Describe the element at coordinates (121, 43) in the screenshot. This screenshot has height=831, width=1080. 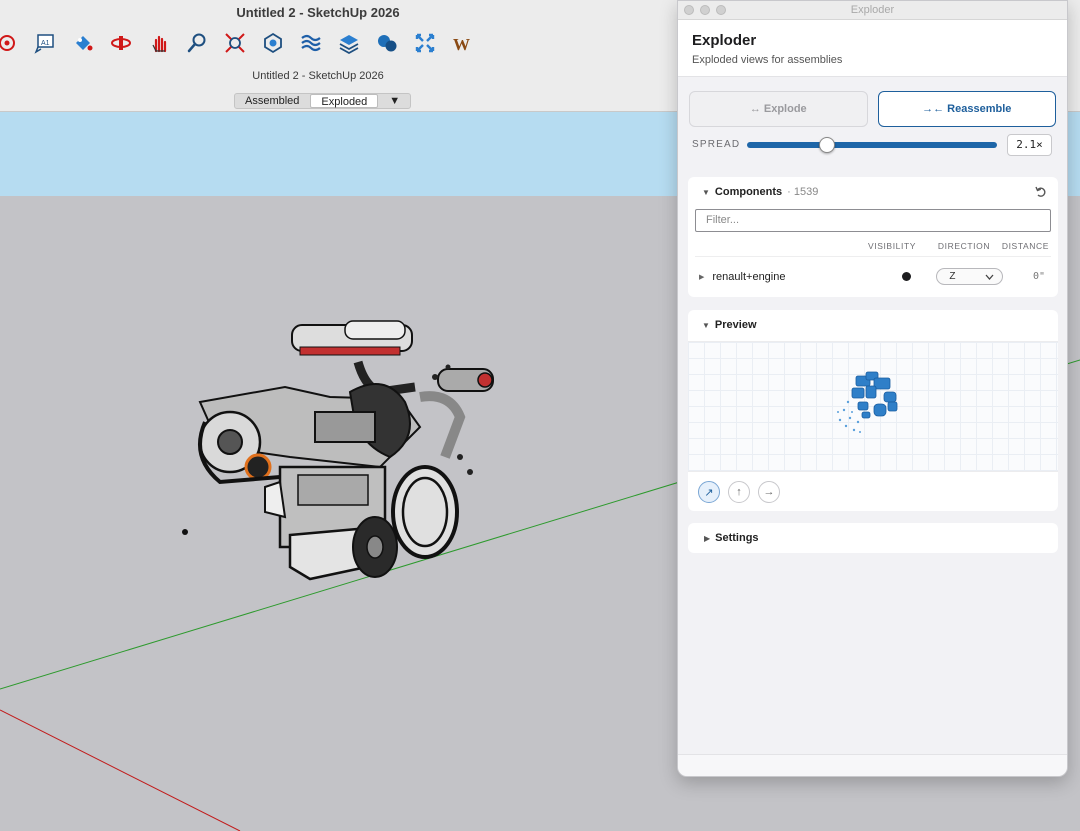
I see `orbit-icon` at that location.